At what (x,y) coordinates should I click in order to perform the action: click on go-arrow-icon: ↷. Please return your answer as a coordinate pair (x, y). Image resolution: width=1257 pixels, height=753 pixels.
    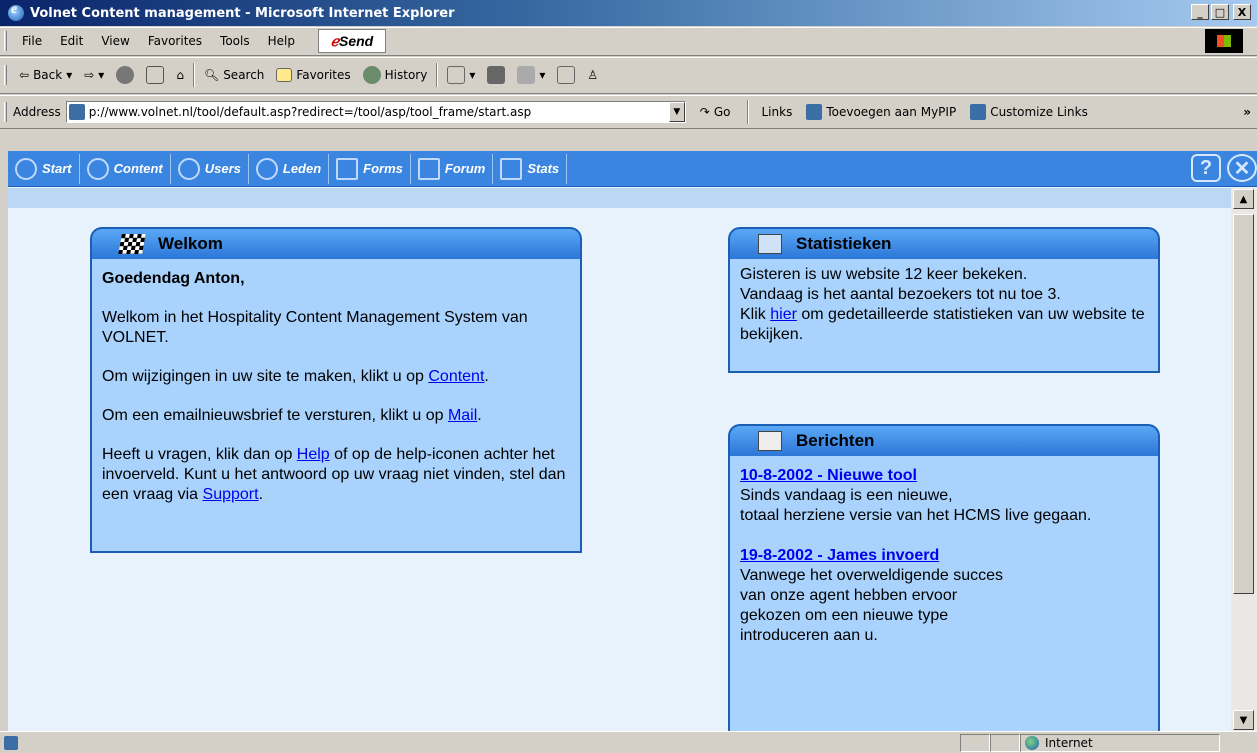
    Looking at the image, I should click on (704, 111).